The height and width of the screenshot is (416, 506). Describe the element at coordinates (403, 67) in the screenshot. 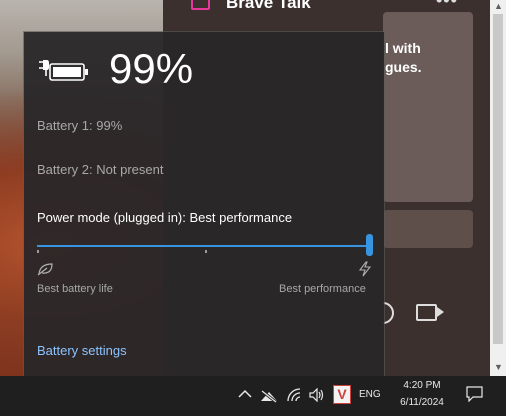

I see `brave-card-text-2: gues.` at that location.